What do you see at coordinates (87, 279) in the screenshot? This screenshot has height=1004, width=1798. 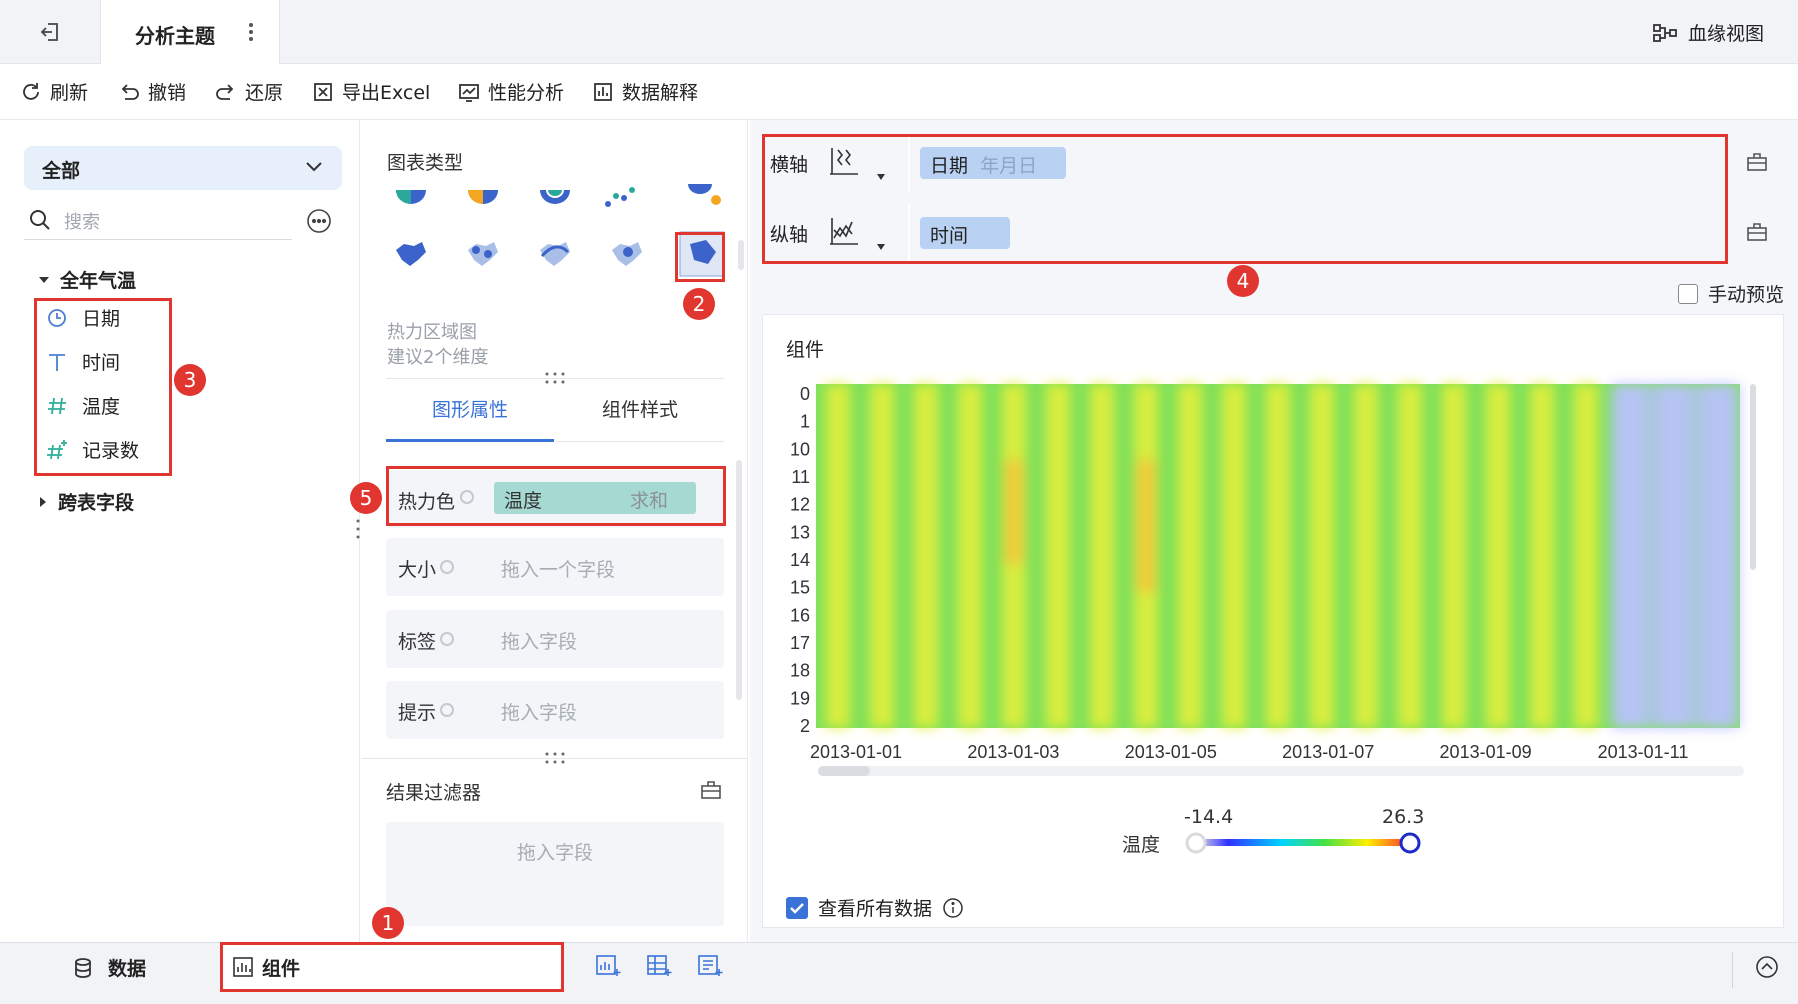 I see `group-header: 全年气温` at bounding box center [87, 279].